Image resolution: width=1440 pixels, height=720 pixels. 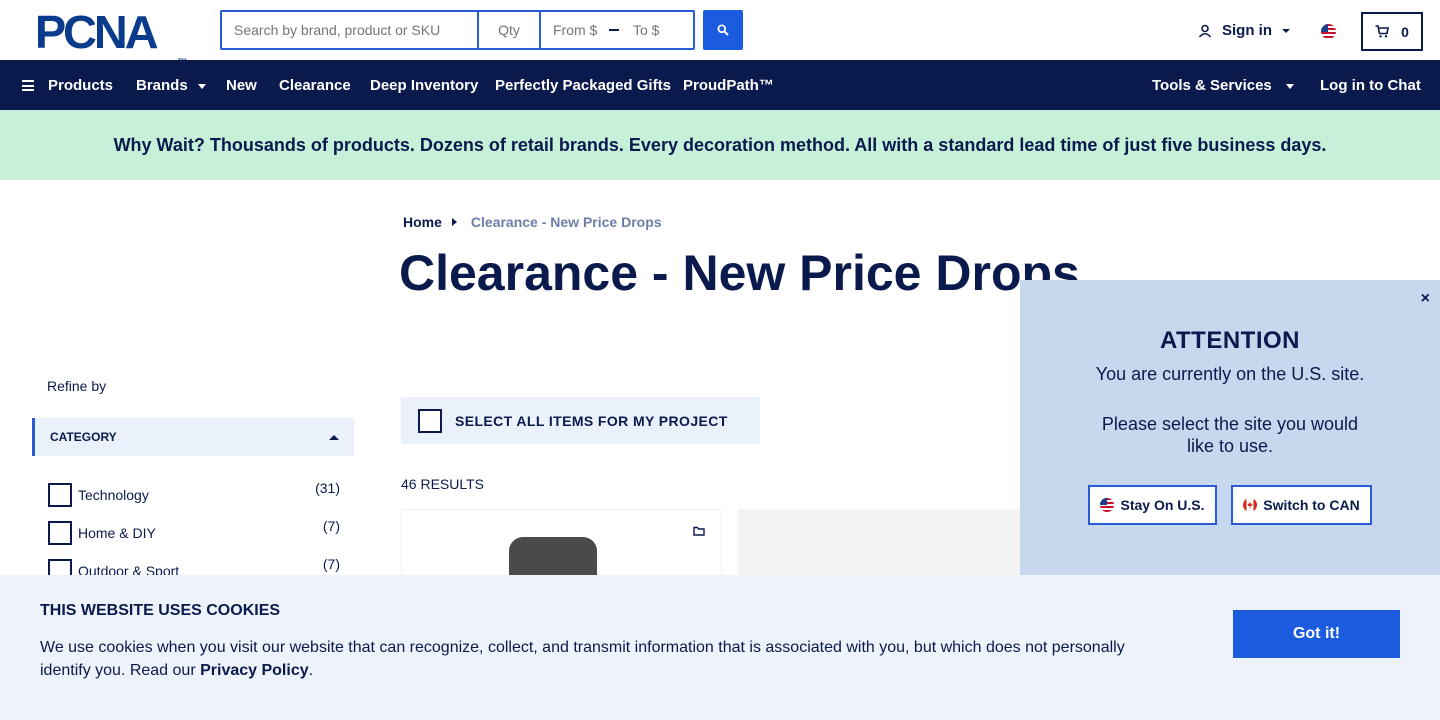 I want to click on nav-products: Products, so click(x=67, y=85).